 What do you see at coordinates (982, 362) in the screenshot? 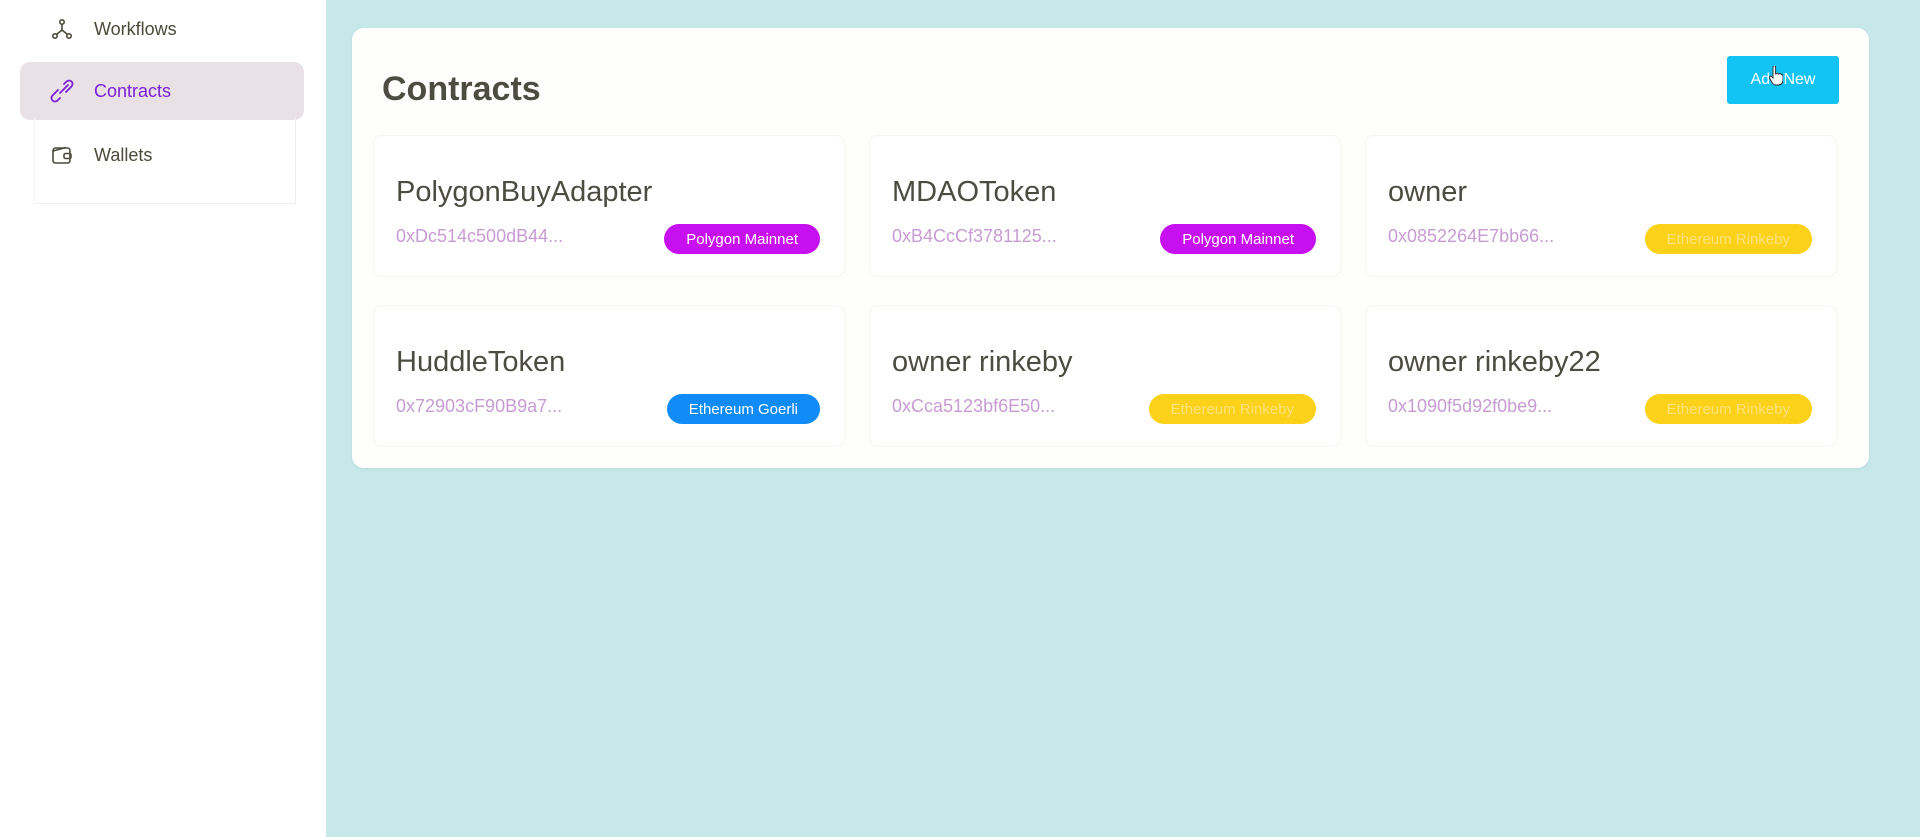
I see `contract-name: owner rinkeby` at bounding box center [982, 362].